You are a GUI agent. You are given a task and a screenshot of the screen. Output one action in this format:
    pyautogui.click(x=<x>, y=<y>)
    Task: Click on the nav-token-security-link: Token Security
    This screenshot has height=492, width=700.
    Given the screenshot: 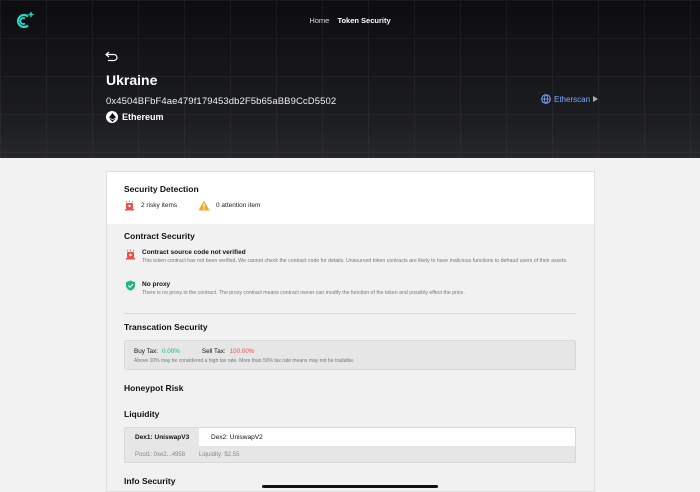 What is the action you would take?
    pyautogui.click(x=363, y=20)
    